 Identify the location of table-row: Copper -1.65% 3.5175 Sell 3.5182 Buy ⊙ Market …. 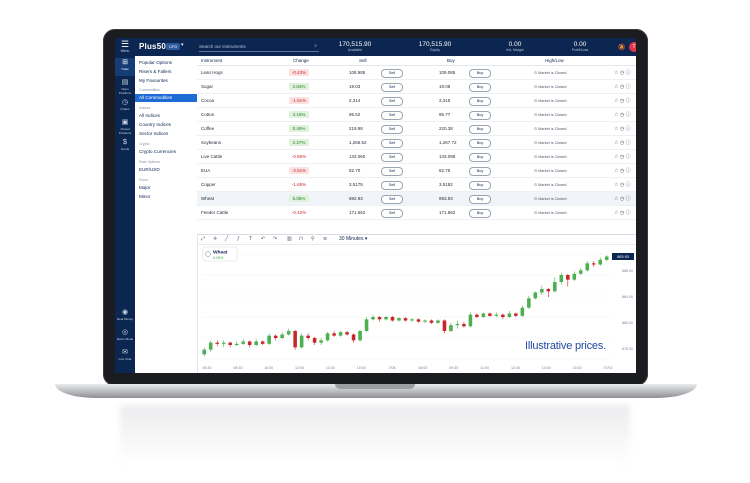
(416, 185).